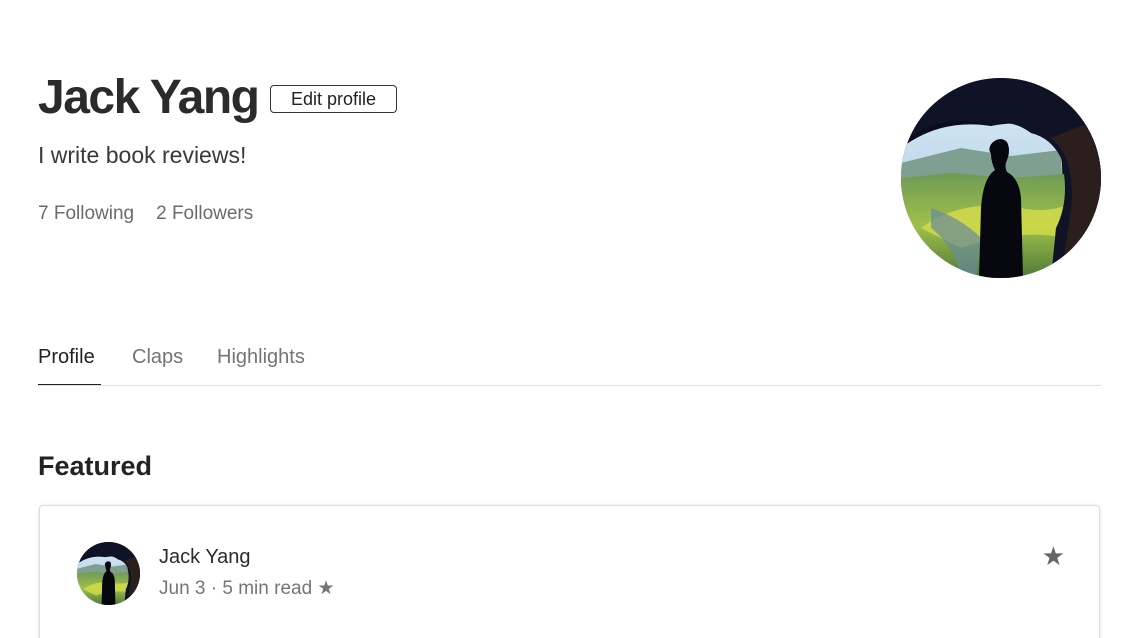  I want to click on bookmark-star-icon: ★, so click(1053, 556).